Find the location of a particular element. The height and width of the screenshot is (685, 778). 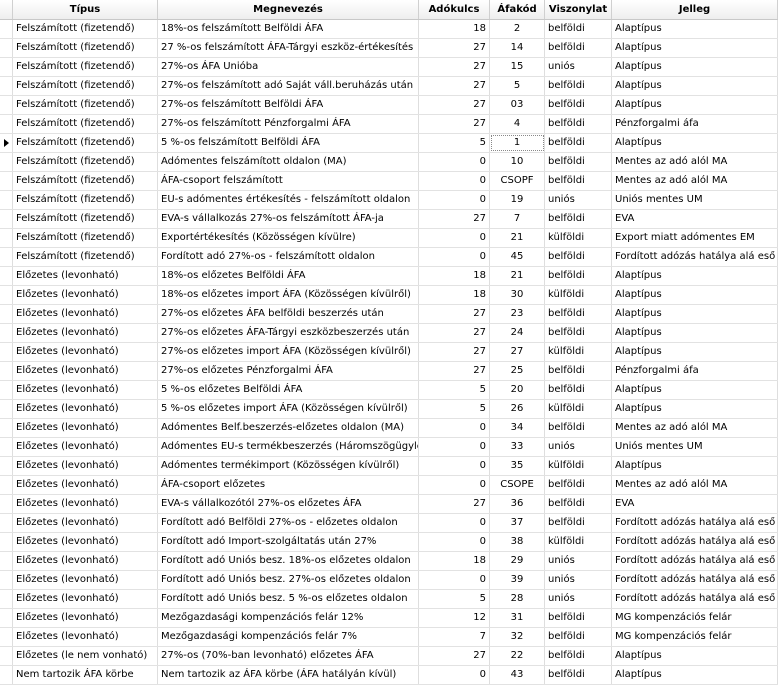

megnevezes-cell: 27%-os előzetes Pénzforgalmi ÁFA is located at coordinates (288, 371).